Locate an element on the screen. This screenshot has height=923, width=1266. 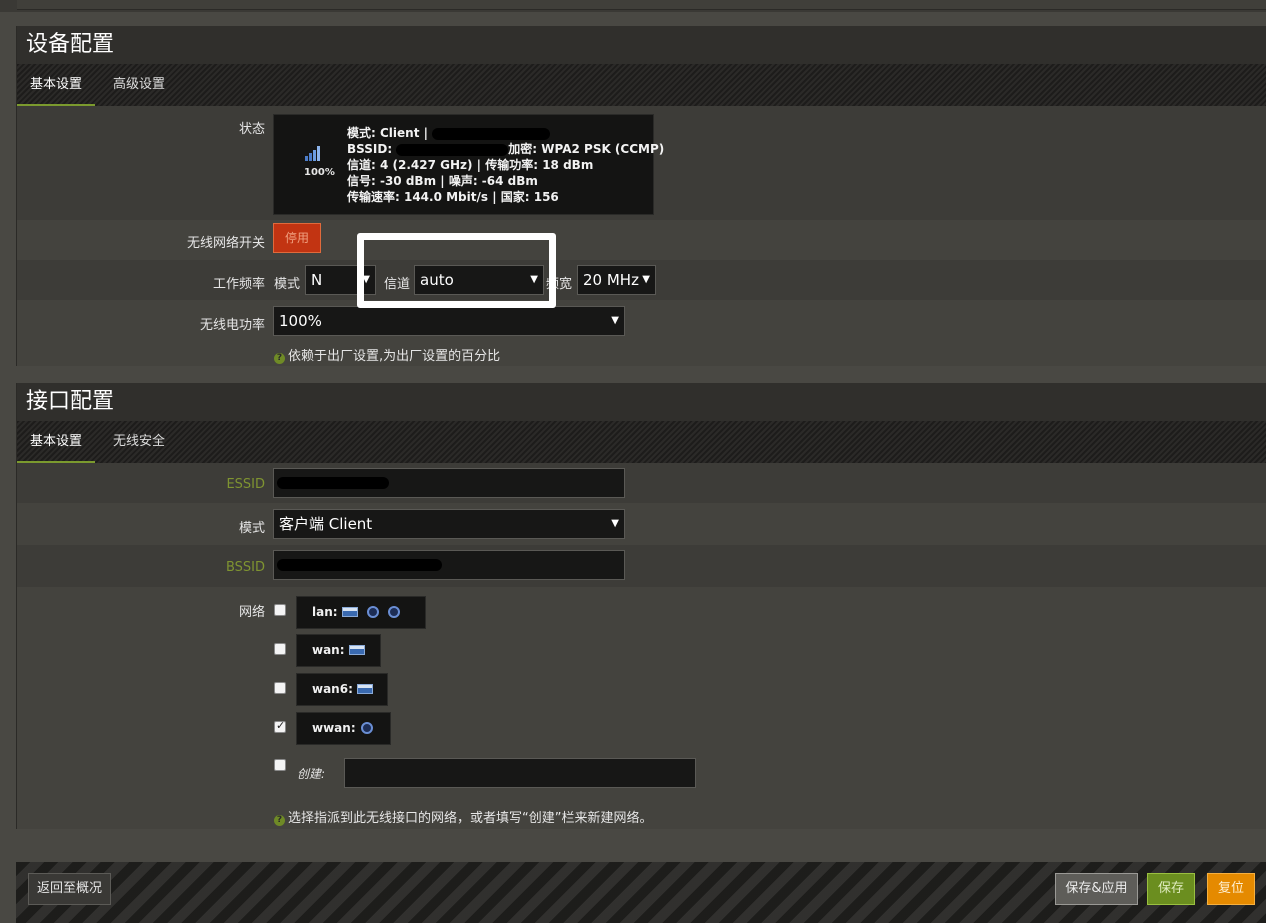
redacted-essid is located at coordinates (333, 483).